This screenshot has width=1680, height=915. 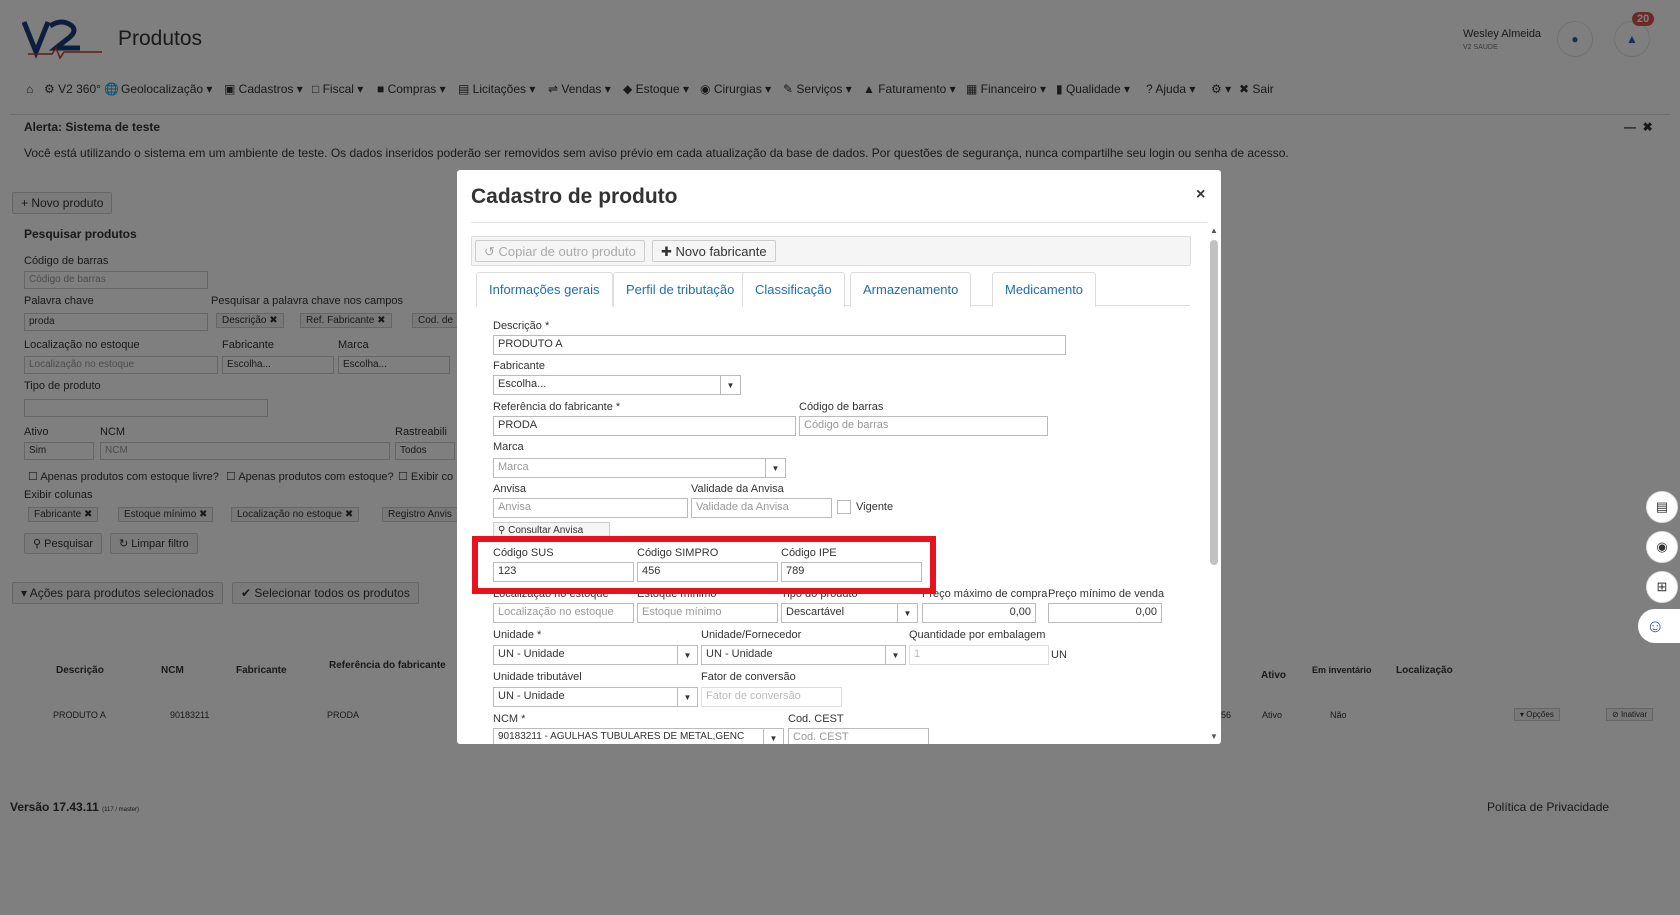 What do you see at coordinates (771, 697) in the screenshot?
I see `fator-conv-input: Fator de conversão` at bounding box center [771, 697].